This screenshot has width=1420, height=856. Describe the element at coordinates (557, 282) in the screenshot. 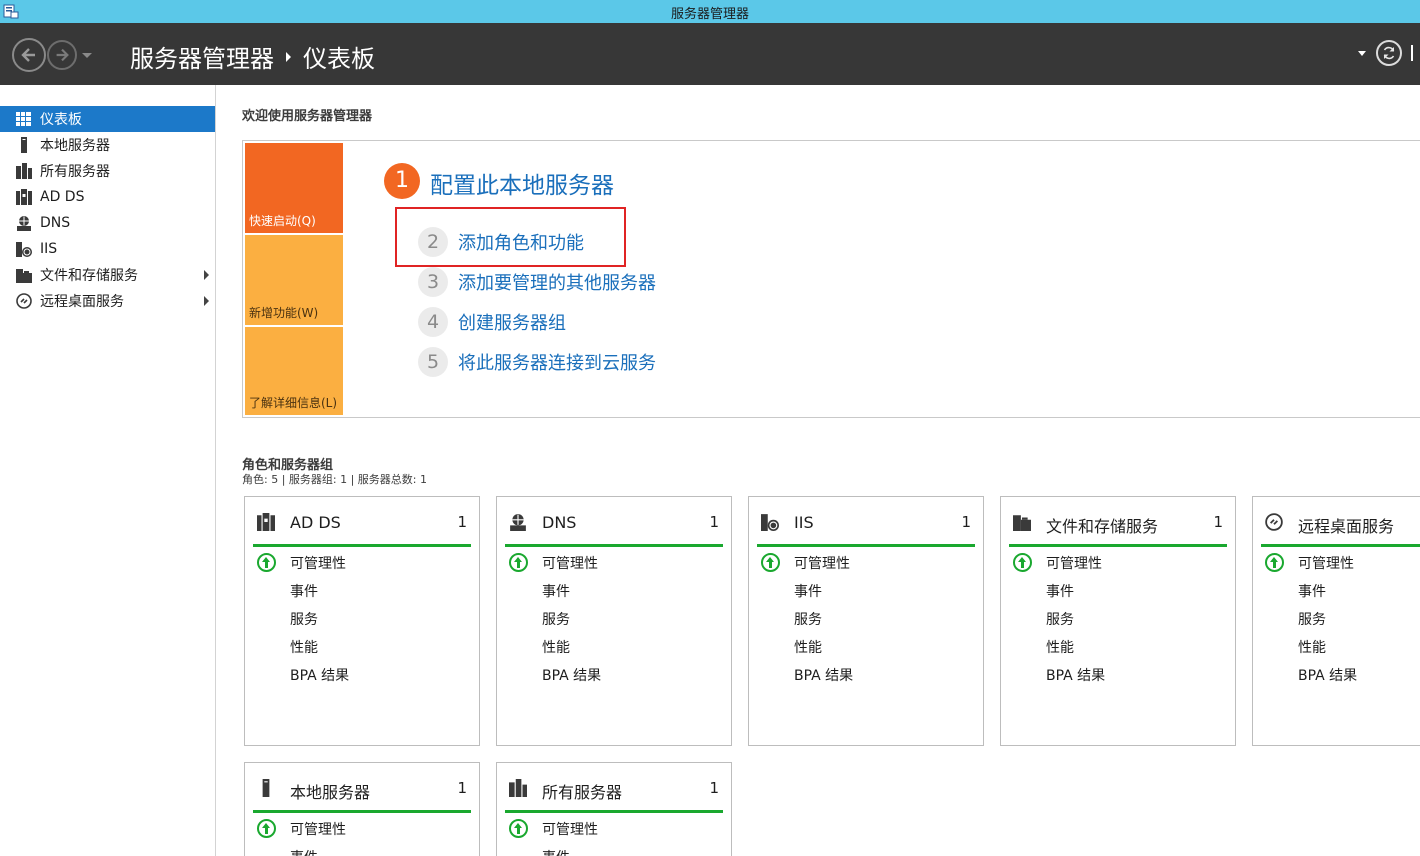

I see `add-servers-link: 添加要管理的其他服务器` at that location.